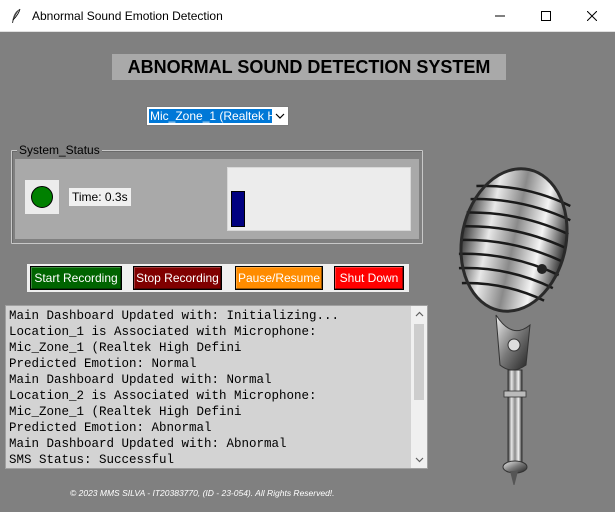  I want to click on system-status-frame: System_Status Time: 0.3s, so click(217, 194).